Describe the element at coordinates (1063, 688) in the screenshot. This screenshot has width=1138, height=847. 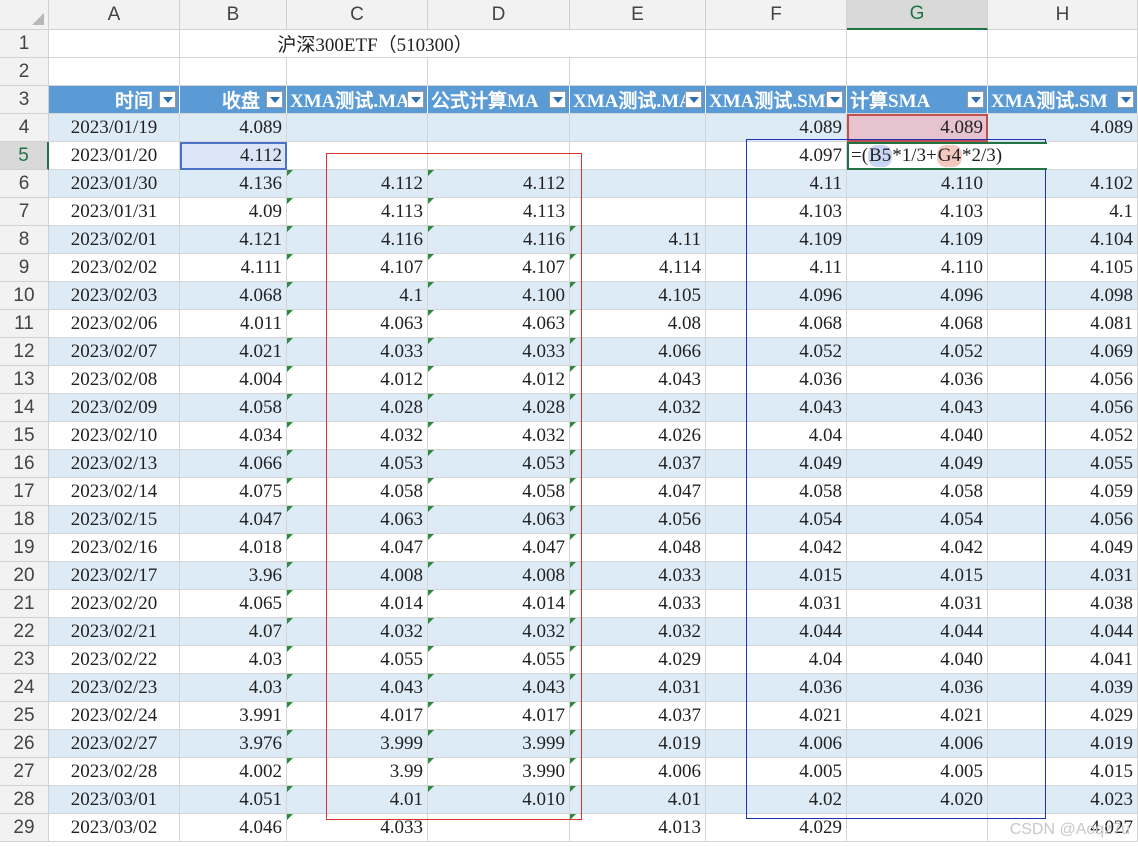
I see `cell-h24: 4.039` at that location.